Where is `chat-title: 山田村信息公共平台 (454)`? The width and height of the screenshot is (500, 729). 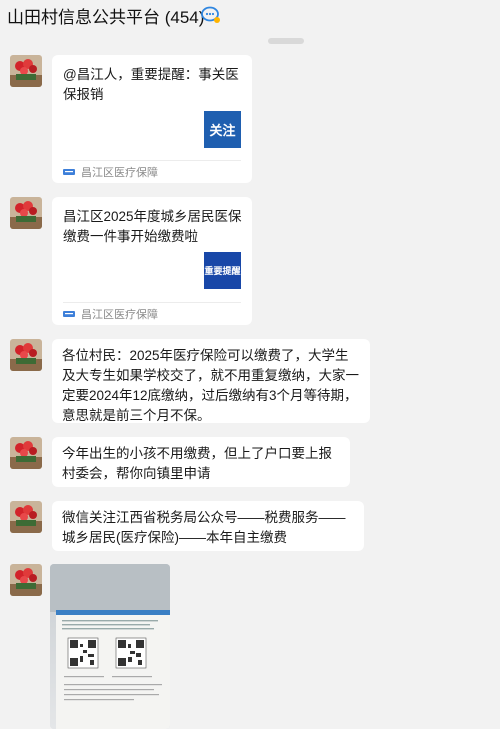
chat-title: 山田村信息公共平台 (454) is located at coordinates (106, 17).